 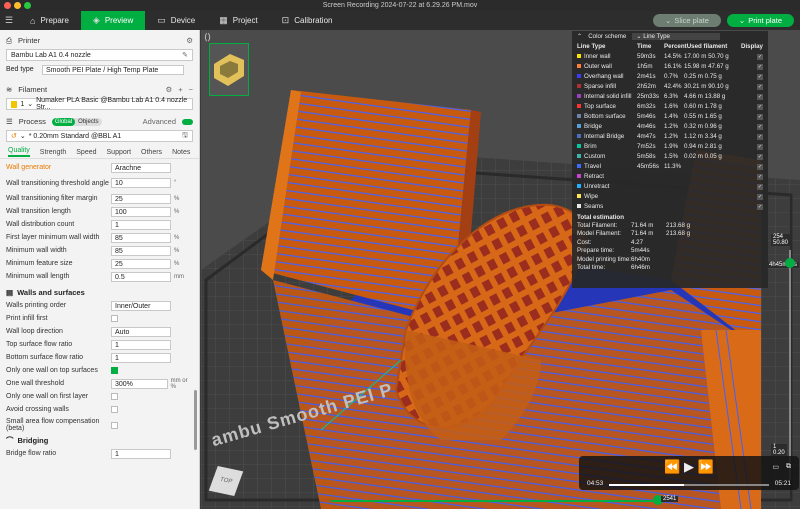 What do you see at coordinates (790, 365) in the screenshot?
I see `layer-slider-track` at bounding box center [790, 365].